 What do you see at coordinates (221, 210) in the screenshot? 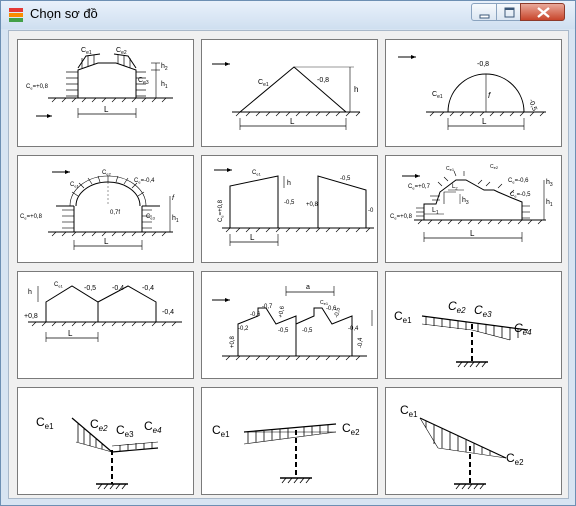
I see `d5-wind-label: Ce=+0,8` at bounding box center [221, 210].